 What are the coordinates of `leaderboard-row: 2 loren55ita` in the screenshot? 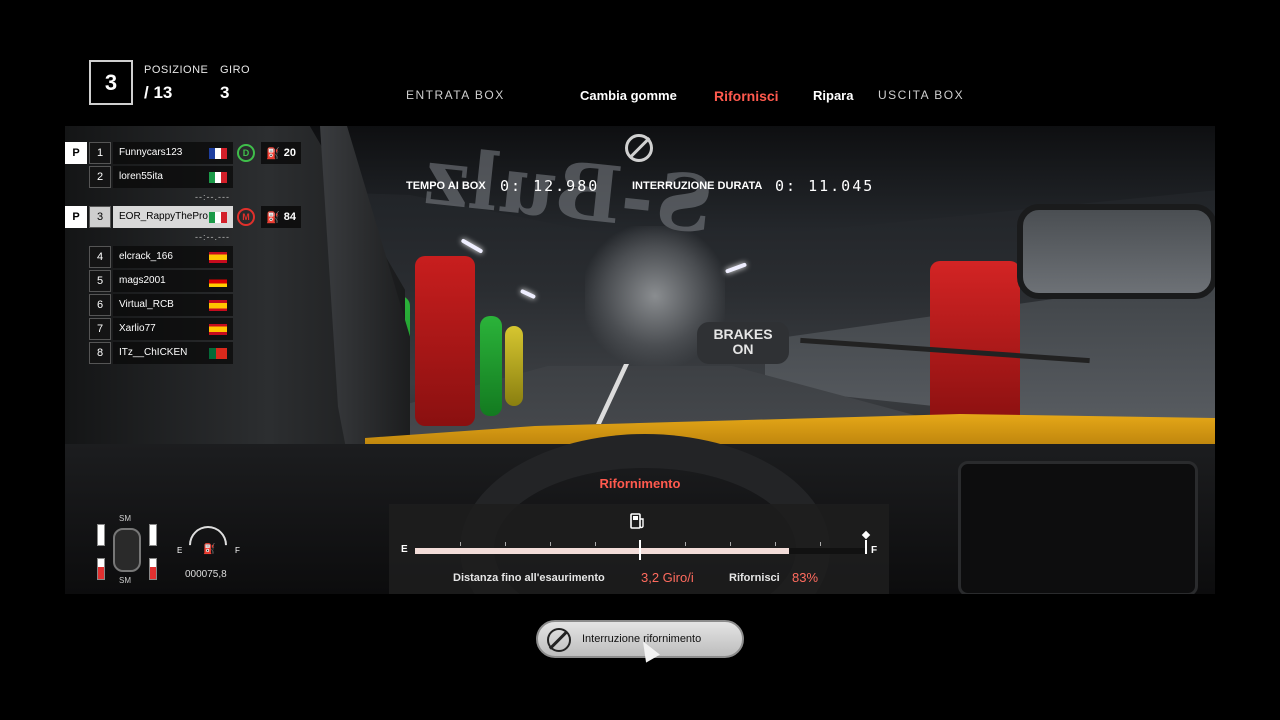 It's located at (185, 177).